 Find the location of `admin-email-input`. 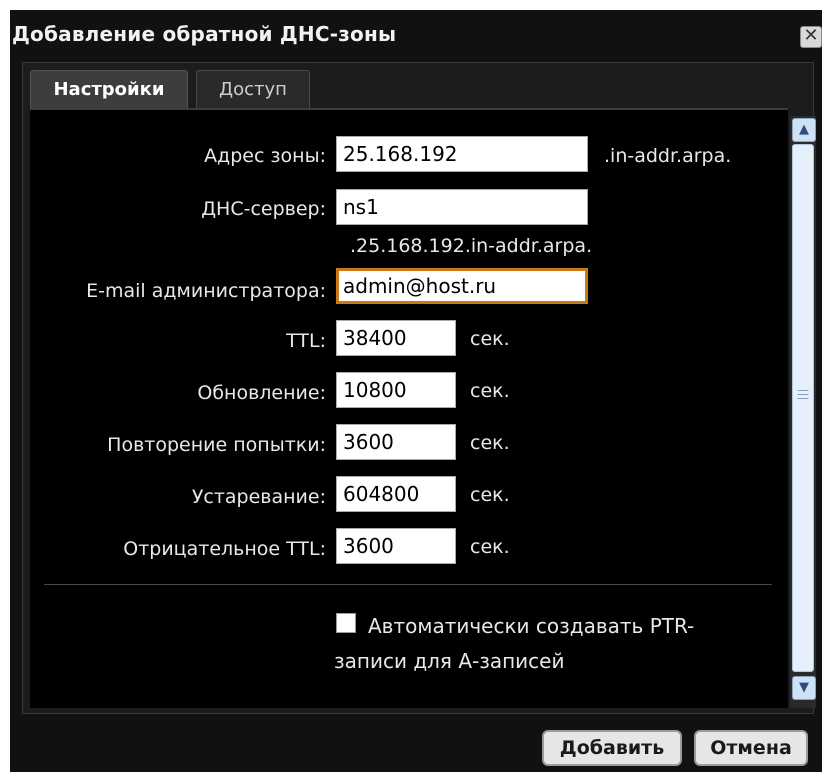

admin-email-input is located at coordinates (462, 286).